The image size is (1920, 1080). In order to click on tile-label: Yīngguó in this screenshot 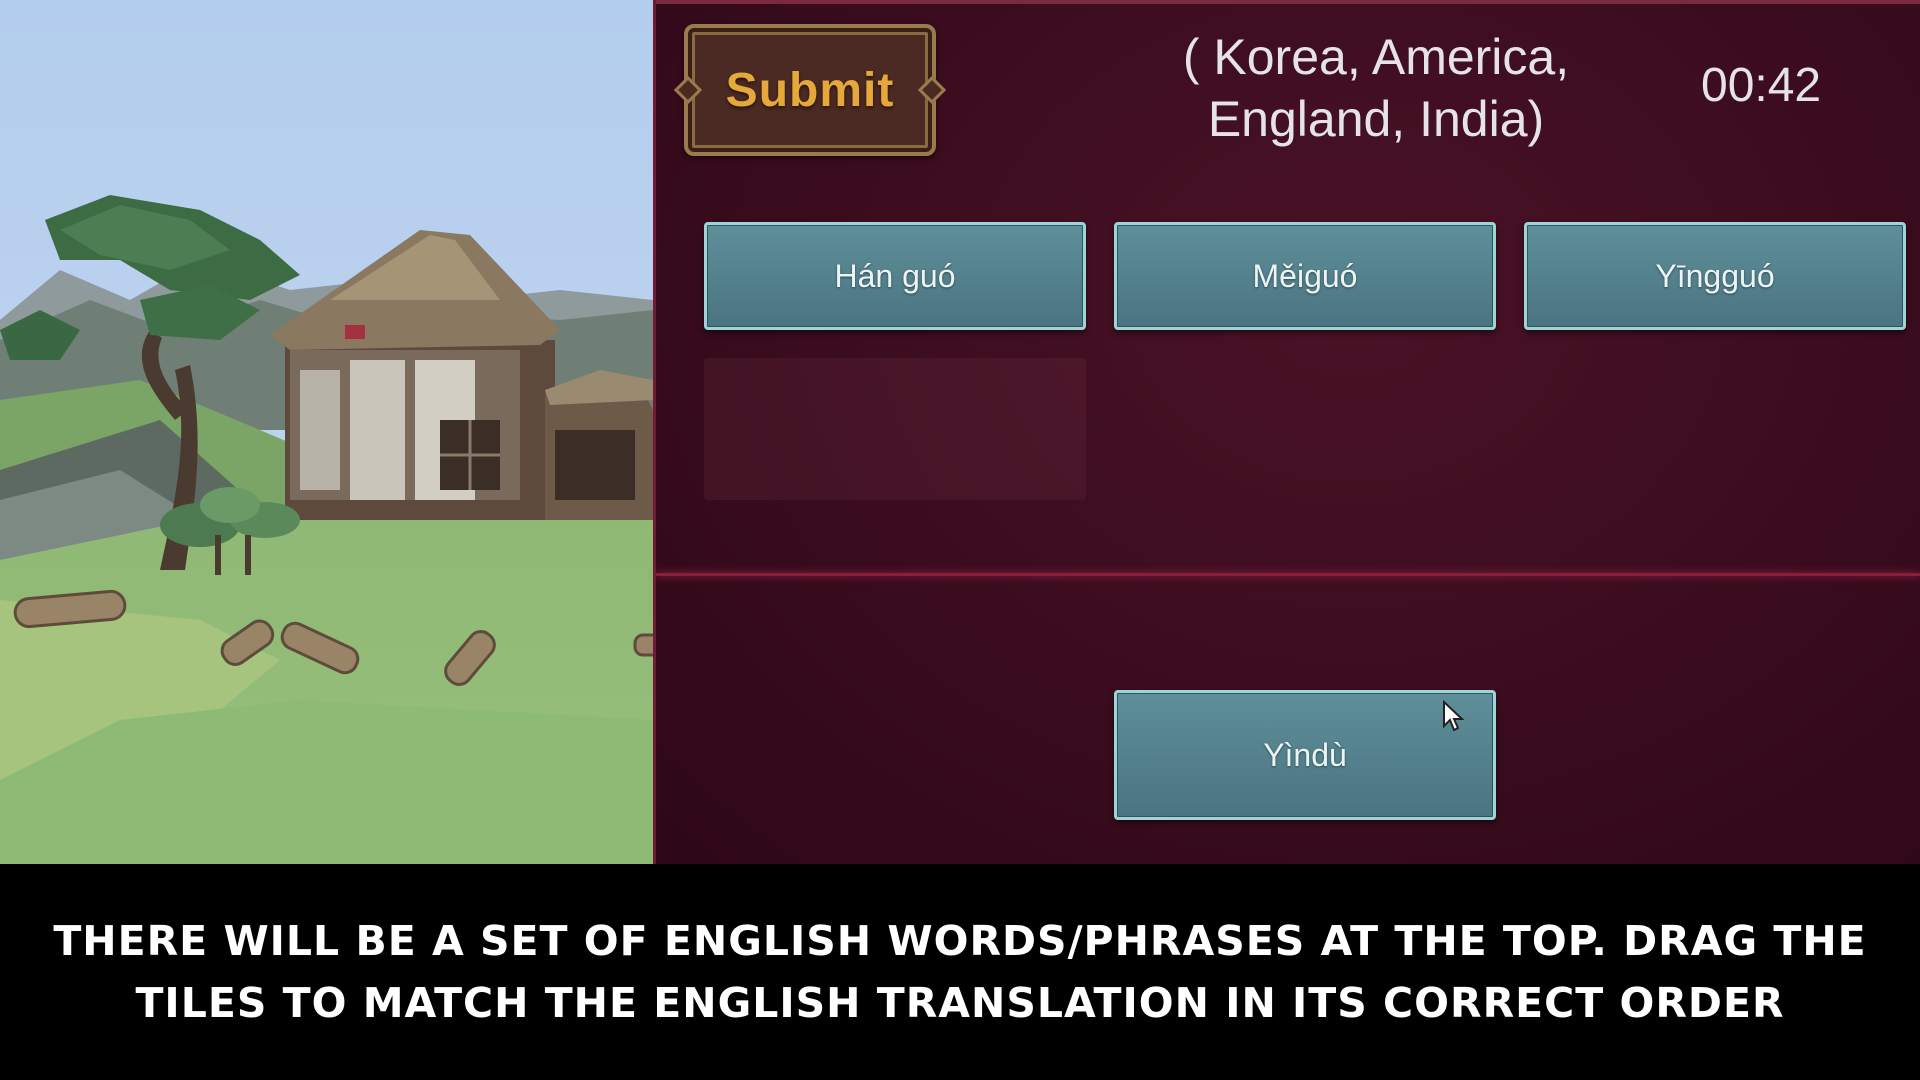, I will do `click(1715, 275)`.